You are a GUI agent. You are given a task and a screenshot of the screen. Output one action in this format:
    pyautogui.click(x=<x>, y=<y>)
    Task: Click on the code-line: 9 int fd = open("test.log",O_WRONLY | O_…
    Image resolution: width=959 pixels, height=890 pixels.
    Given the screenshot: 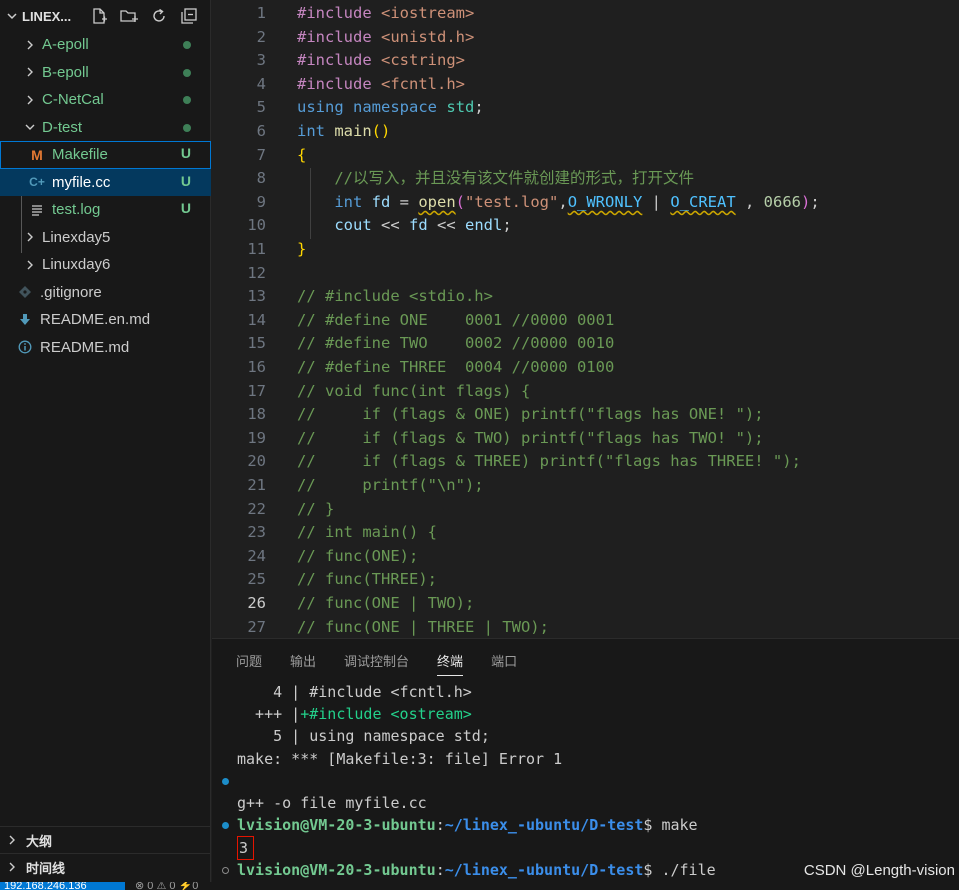 What is the action you would take?
    pyautogui.click(x=585, y=203)
    